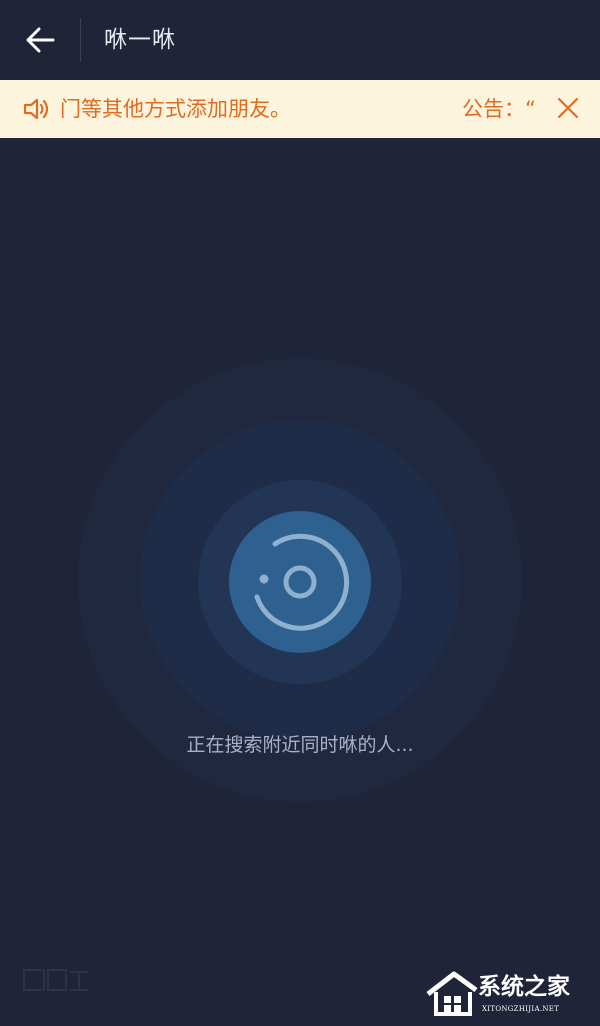 The image size is (600, 1026). I want to click on speaker-icon, so click(36, 109).